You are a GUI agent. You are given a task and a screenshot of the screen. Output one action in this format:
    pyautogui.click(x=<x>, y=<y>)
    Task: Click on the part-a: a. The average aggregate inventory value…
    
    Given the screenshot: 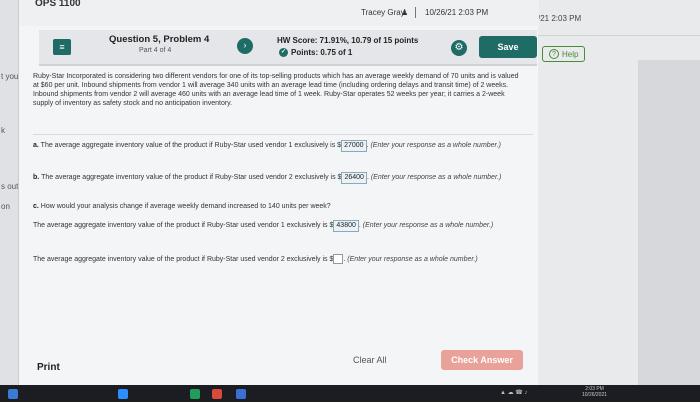 What is the action you would take?
    pyautogui.click(x=280, y=146)
    